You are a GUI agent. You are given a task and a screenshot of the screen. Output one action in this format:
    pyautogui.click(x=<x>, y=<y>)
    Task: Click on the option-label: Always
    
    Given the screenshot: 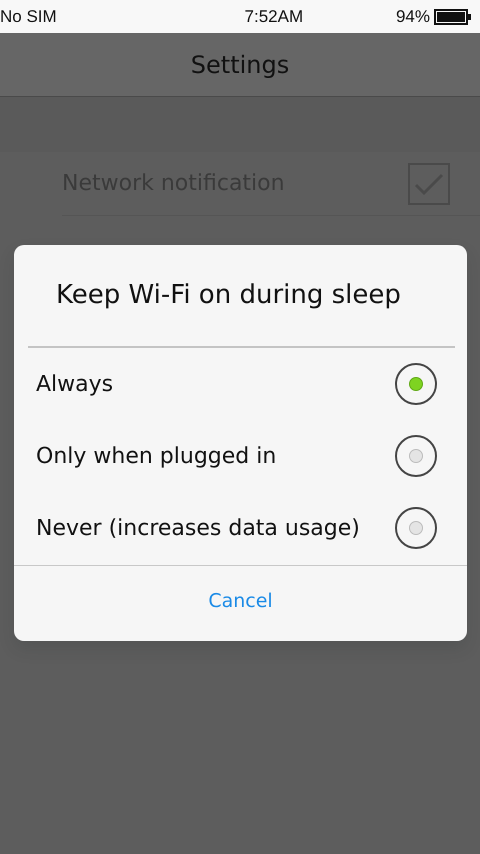 What is the action you would take?
    pyautogui.click(x=75, y=384)
    